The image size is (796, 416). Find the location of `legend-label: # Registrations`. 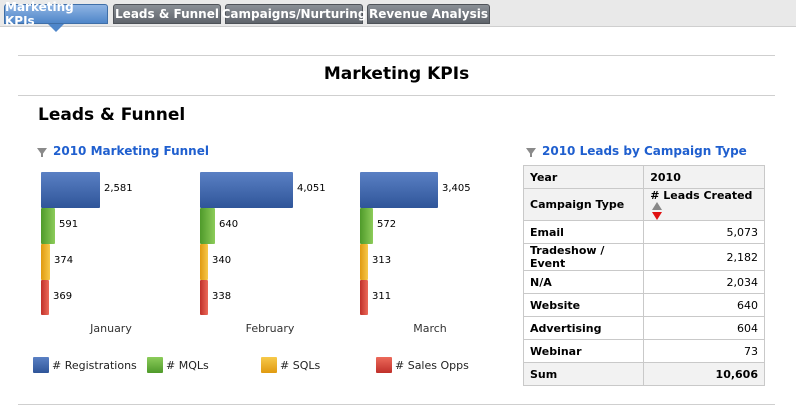

legend-label: # Registrations is located at coordinates (94, 365).